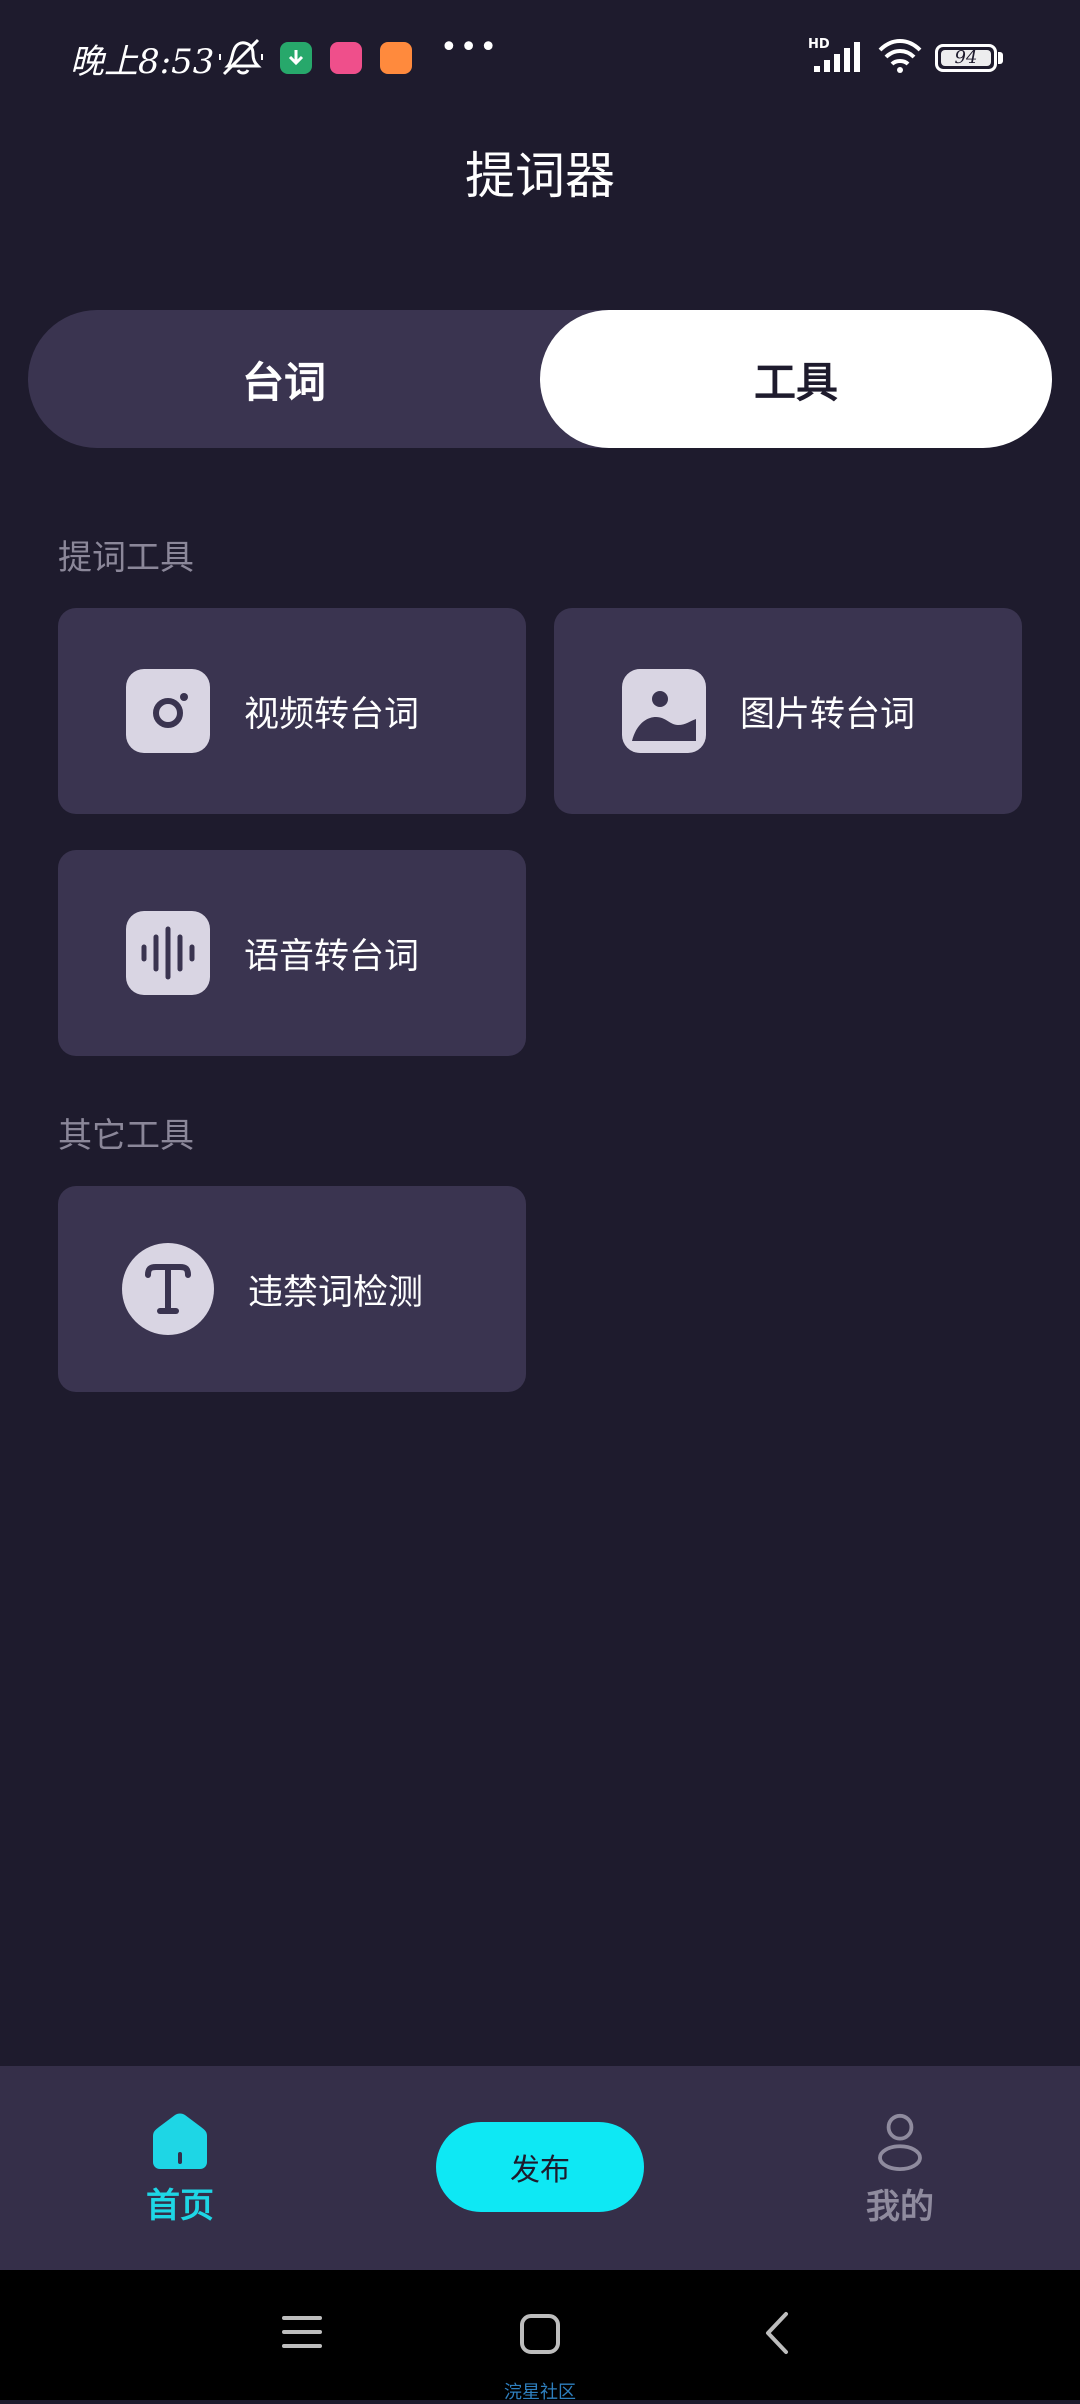 This screenshot has width=1080, height=2404. What do you see at coordinates (180, 2206) in the screenshot?
I see `nav-home-label: 首页` at bounding box center [180, 2206].